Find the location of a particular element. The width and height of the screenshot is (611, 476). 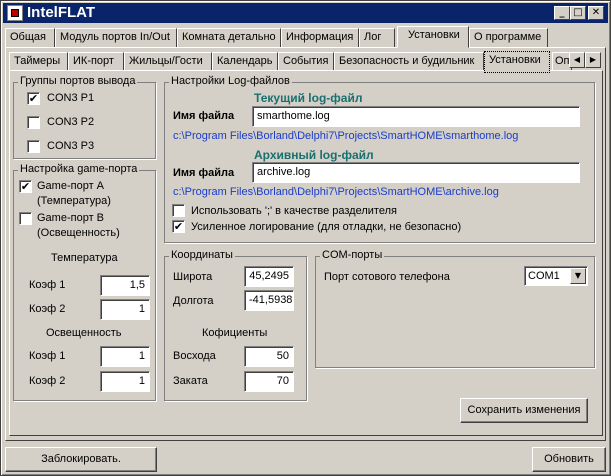

light-coef2-label: Коэф 2 is located at coordinates (47, 381).